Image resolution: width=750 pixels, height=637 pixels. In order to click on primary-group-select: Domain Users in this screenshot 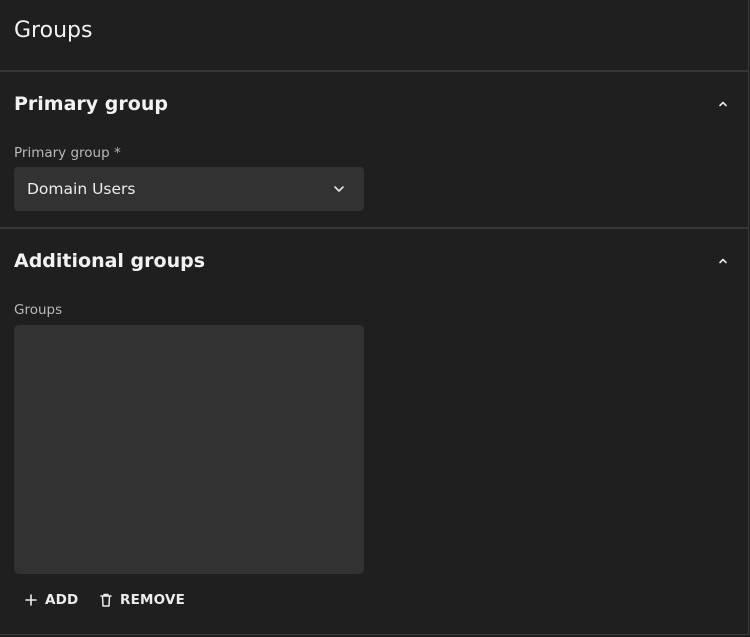, I will do `click(189, 189)`.